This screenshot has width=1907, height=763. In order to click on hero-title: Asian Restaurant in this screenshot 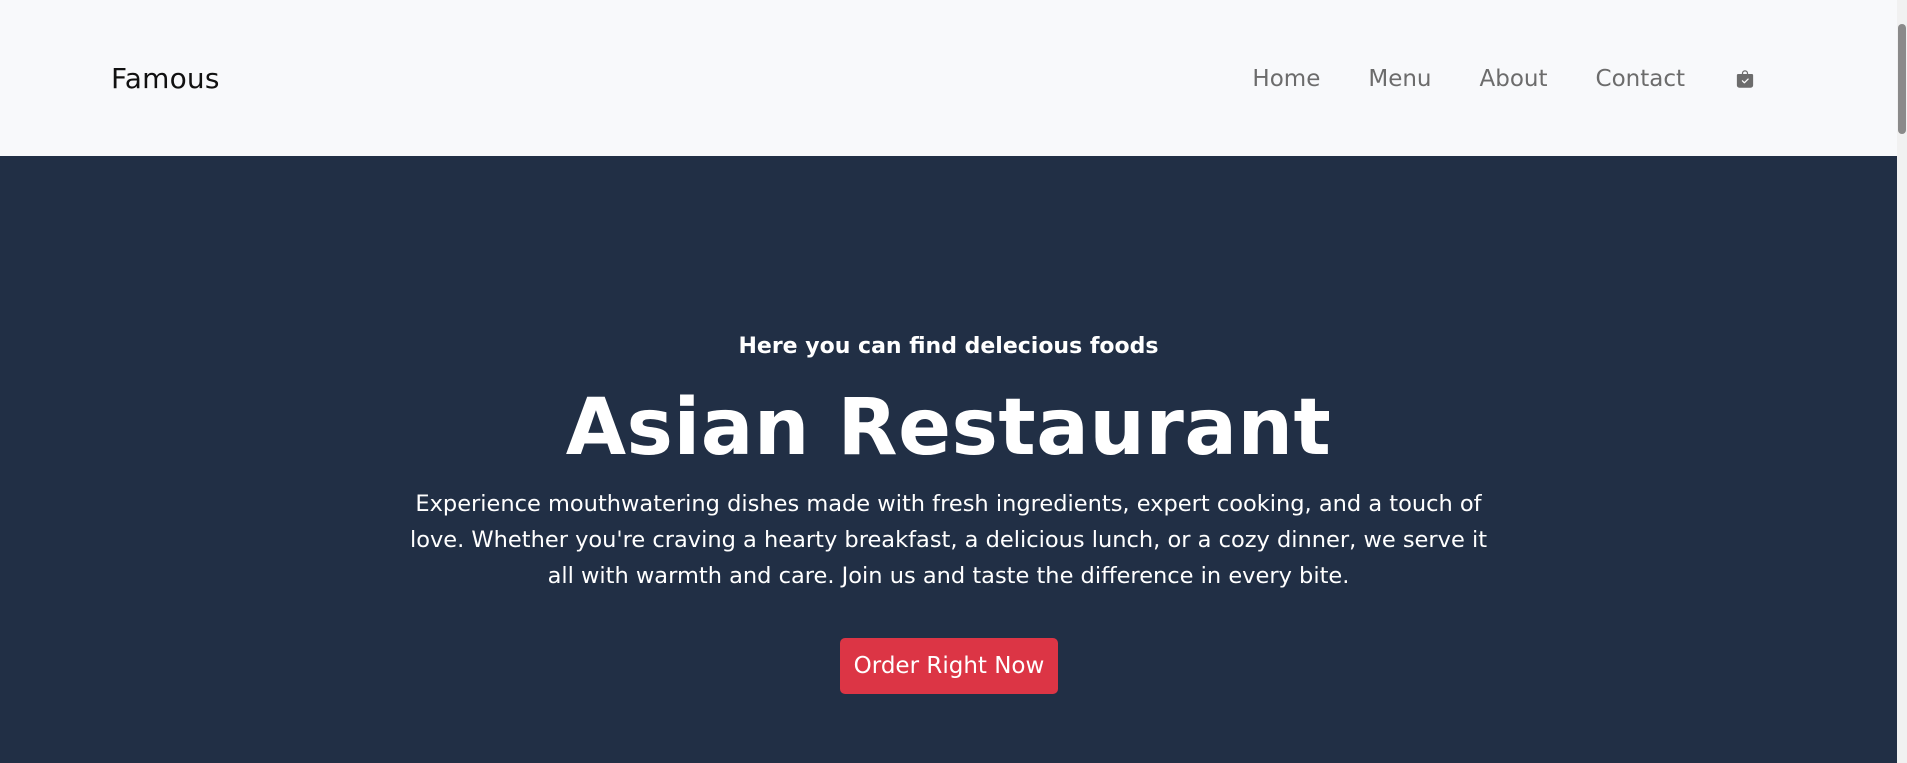, I will do `click(948, 428)`.